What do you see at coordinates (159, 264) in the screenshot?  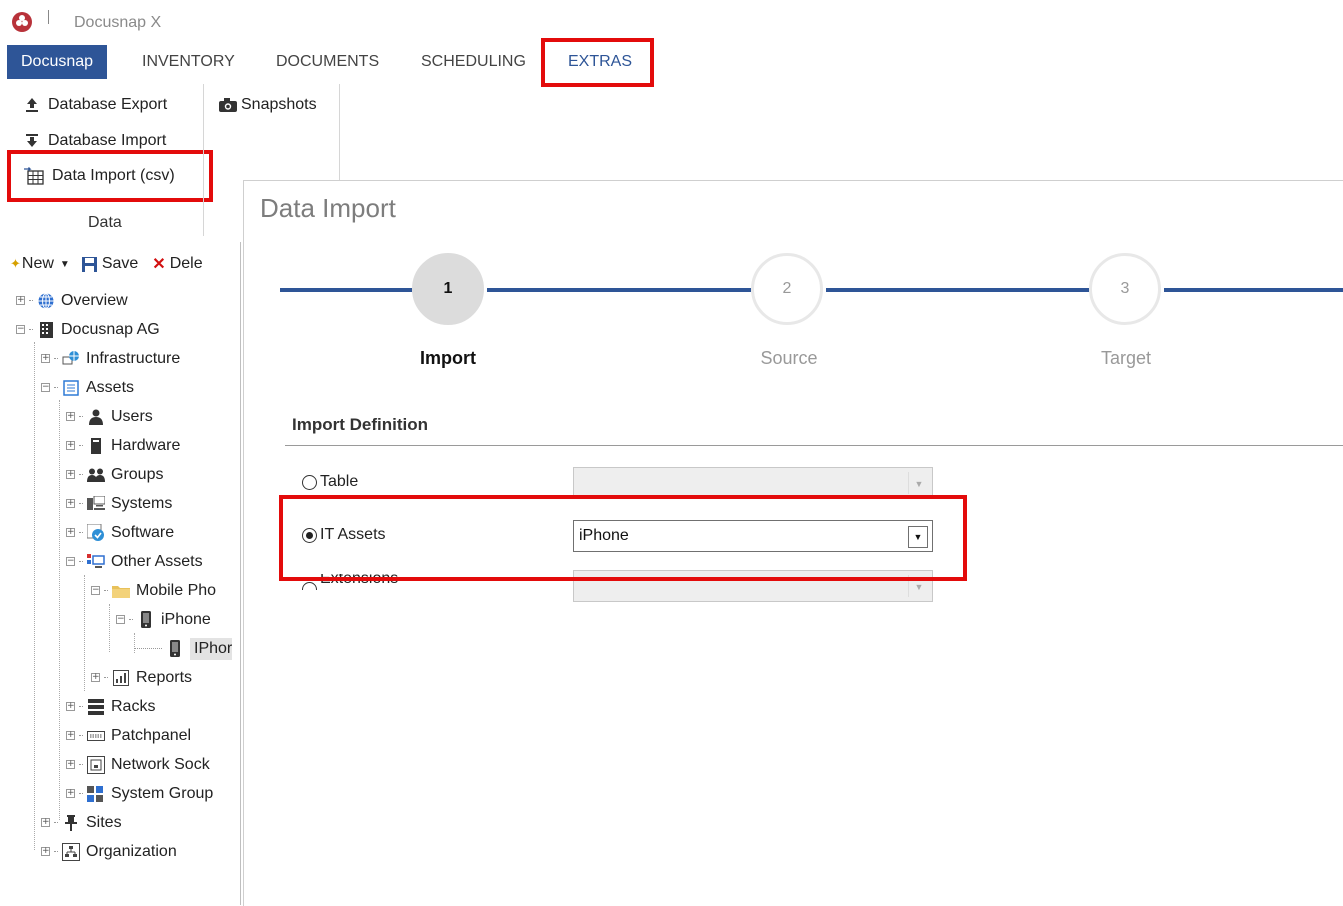 I see `delete-icon: ✕` at bounding box center [159, 264].